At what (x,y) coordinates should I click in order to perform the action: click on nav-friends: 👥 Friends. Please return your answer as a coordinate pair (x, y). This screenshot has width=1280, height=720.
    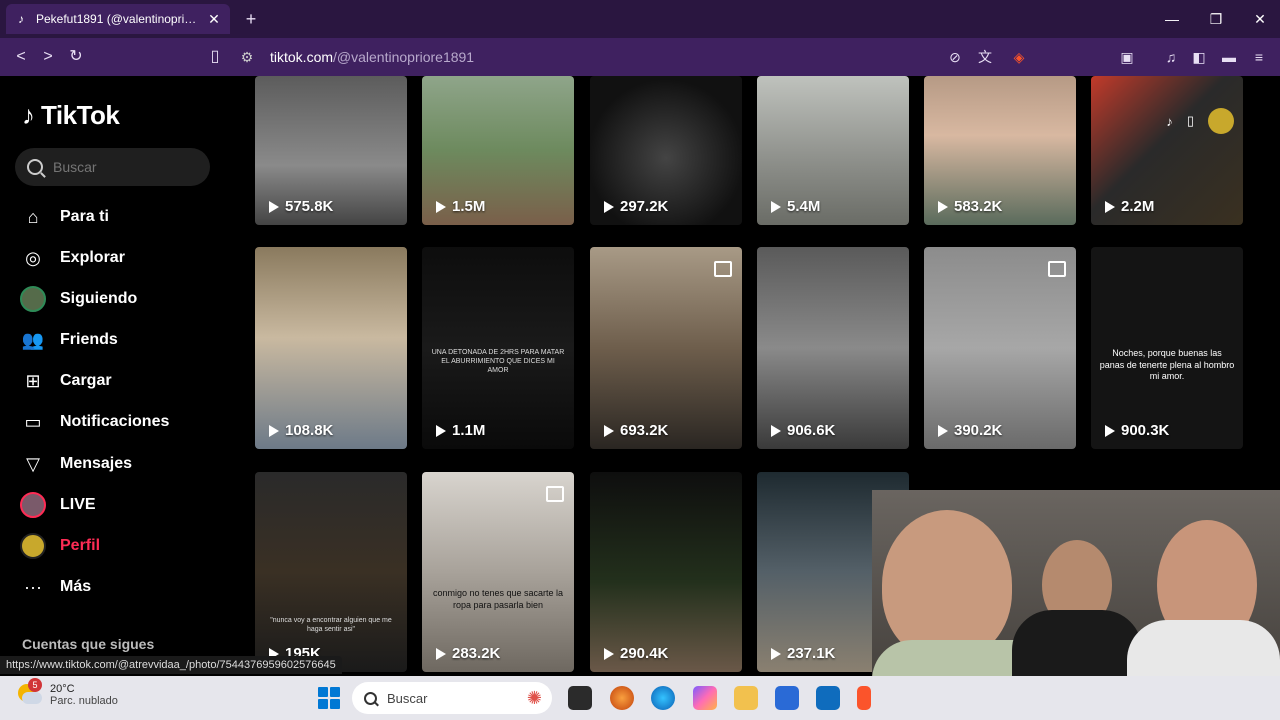
    Looking at the image, I should click on (69, 340).